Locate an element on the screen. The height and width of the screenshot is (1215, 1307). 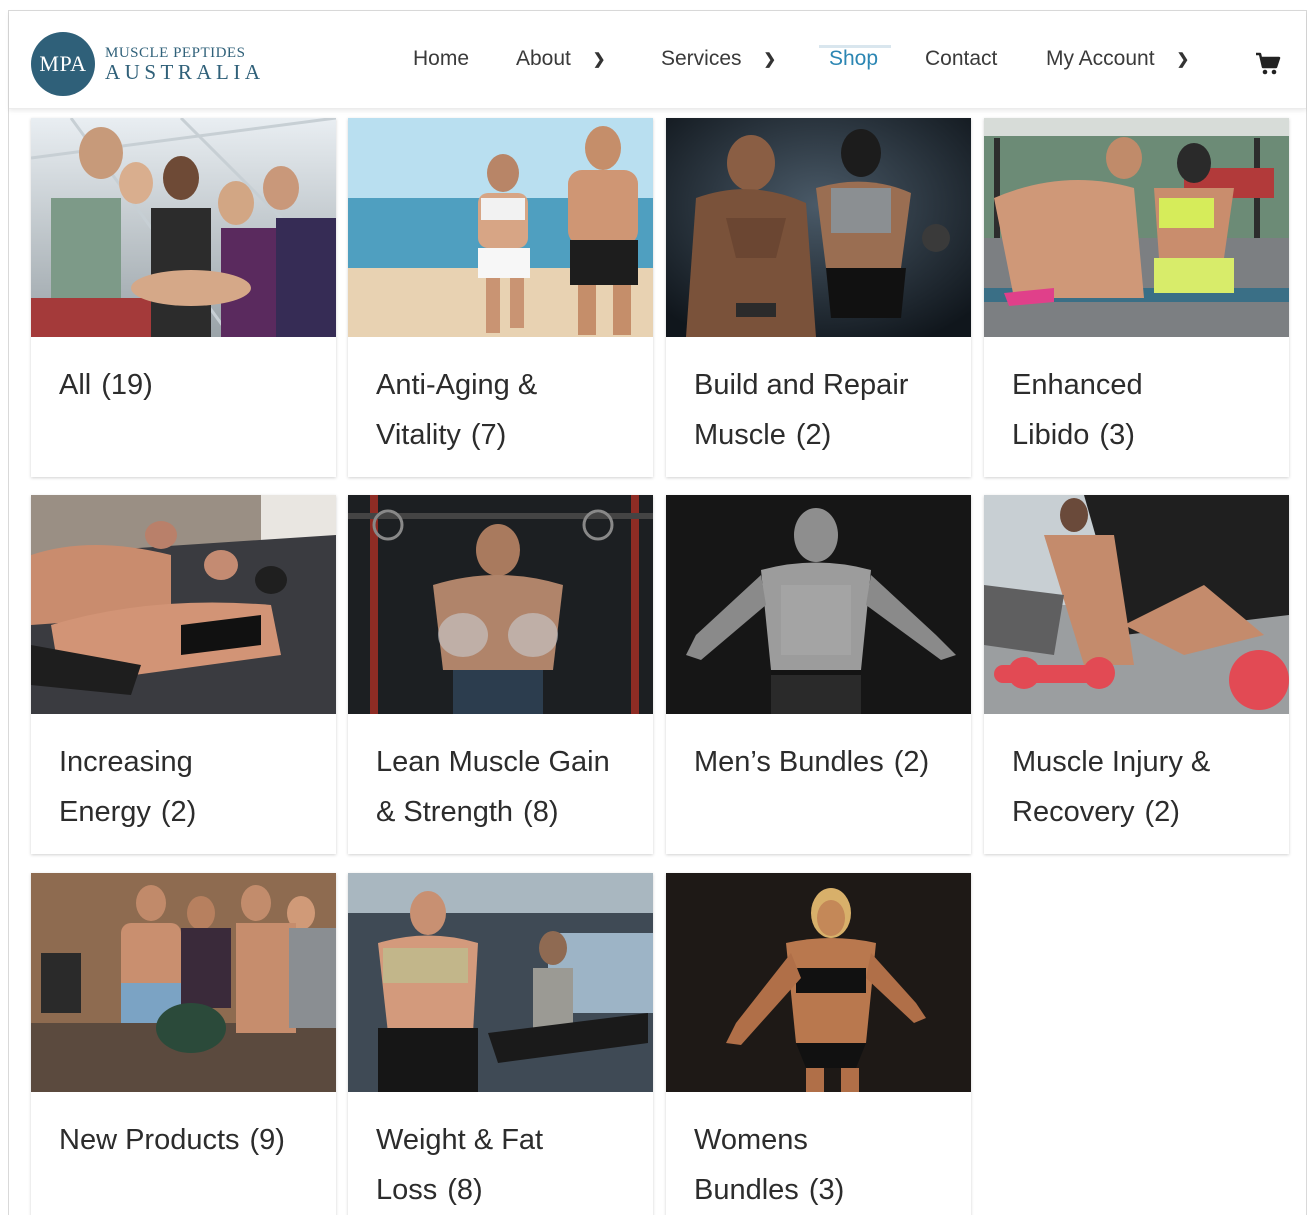
category-card-mens-bundles: Men’s Bundles (2) is located at coordinates (818, 674).